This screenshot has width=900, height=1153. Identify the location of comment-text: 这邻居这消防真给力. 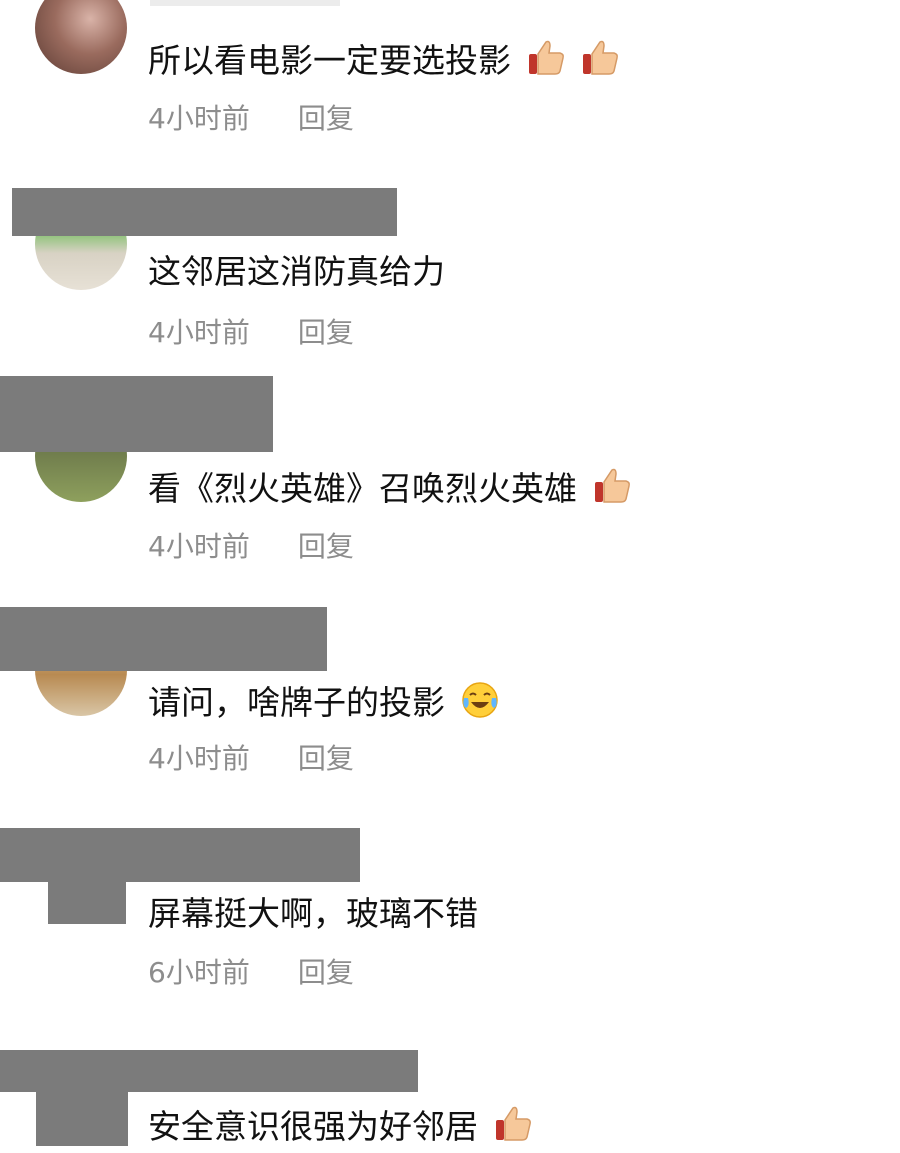
(296, 271).